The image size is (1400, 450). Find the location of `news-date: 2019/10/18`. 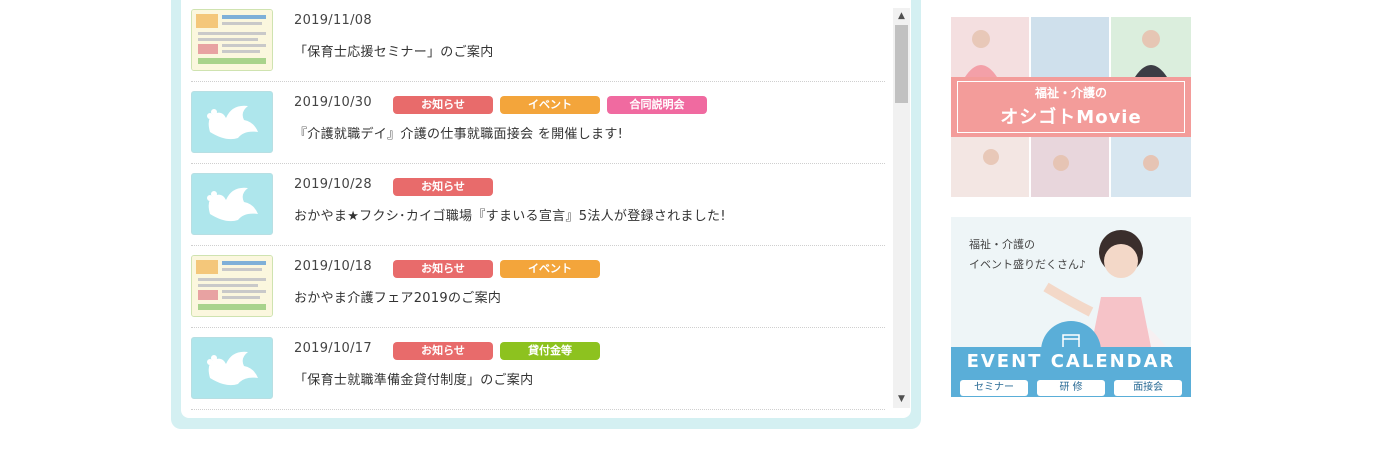

news-date: 2019/10/18 is located at coordinates (333, 266).